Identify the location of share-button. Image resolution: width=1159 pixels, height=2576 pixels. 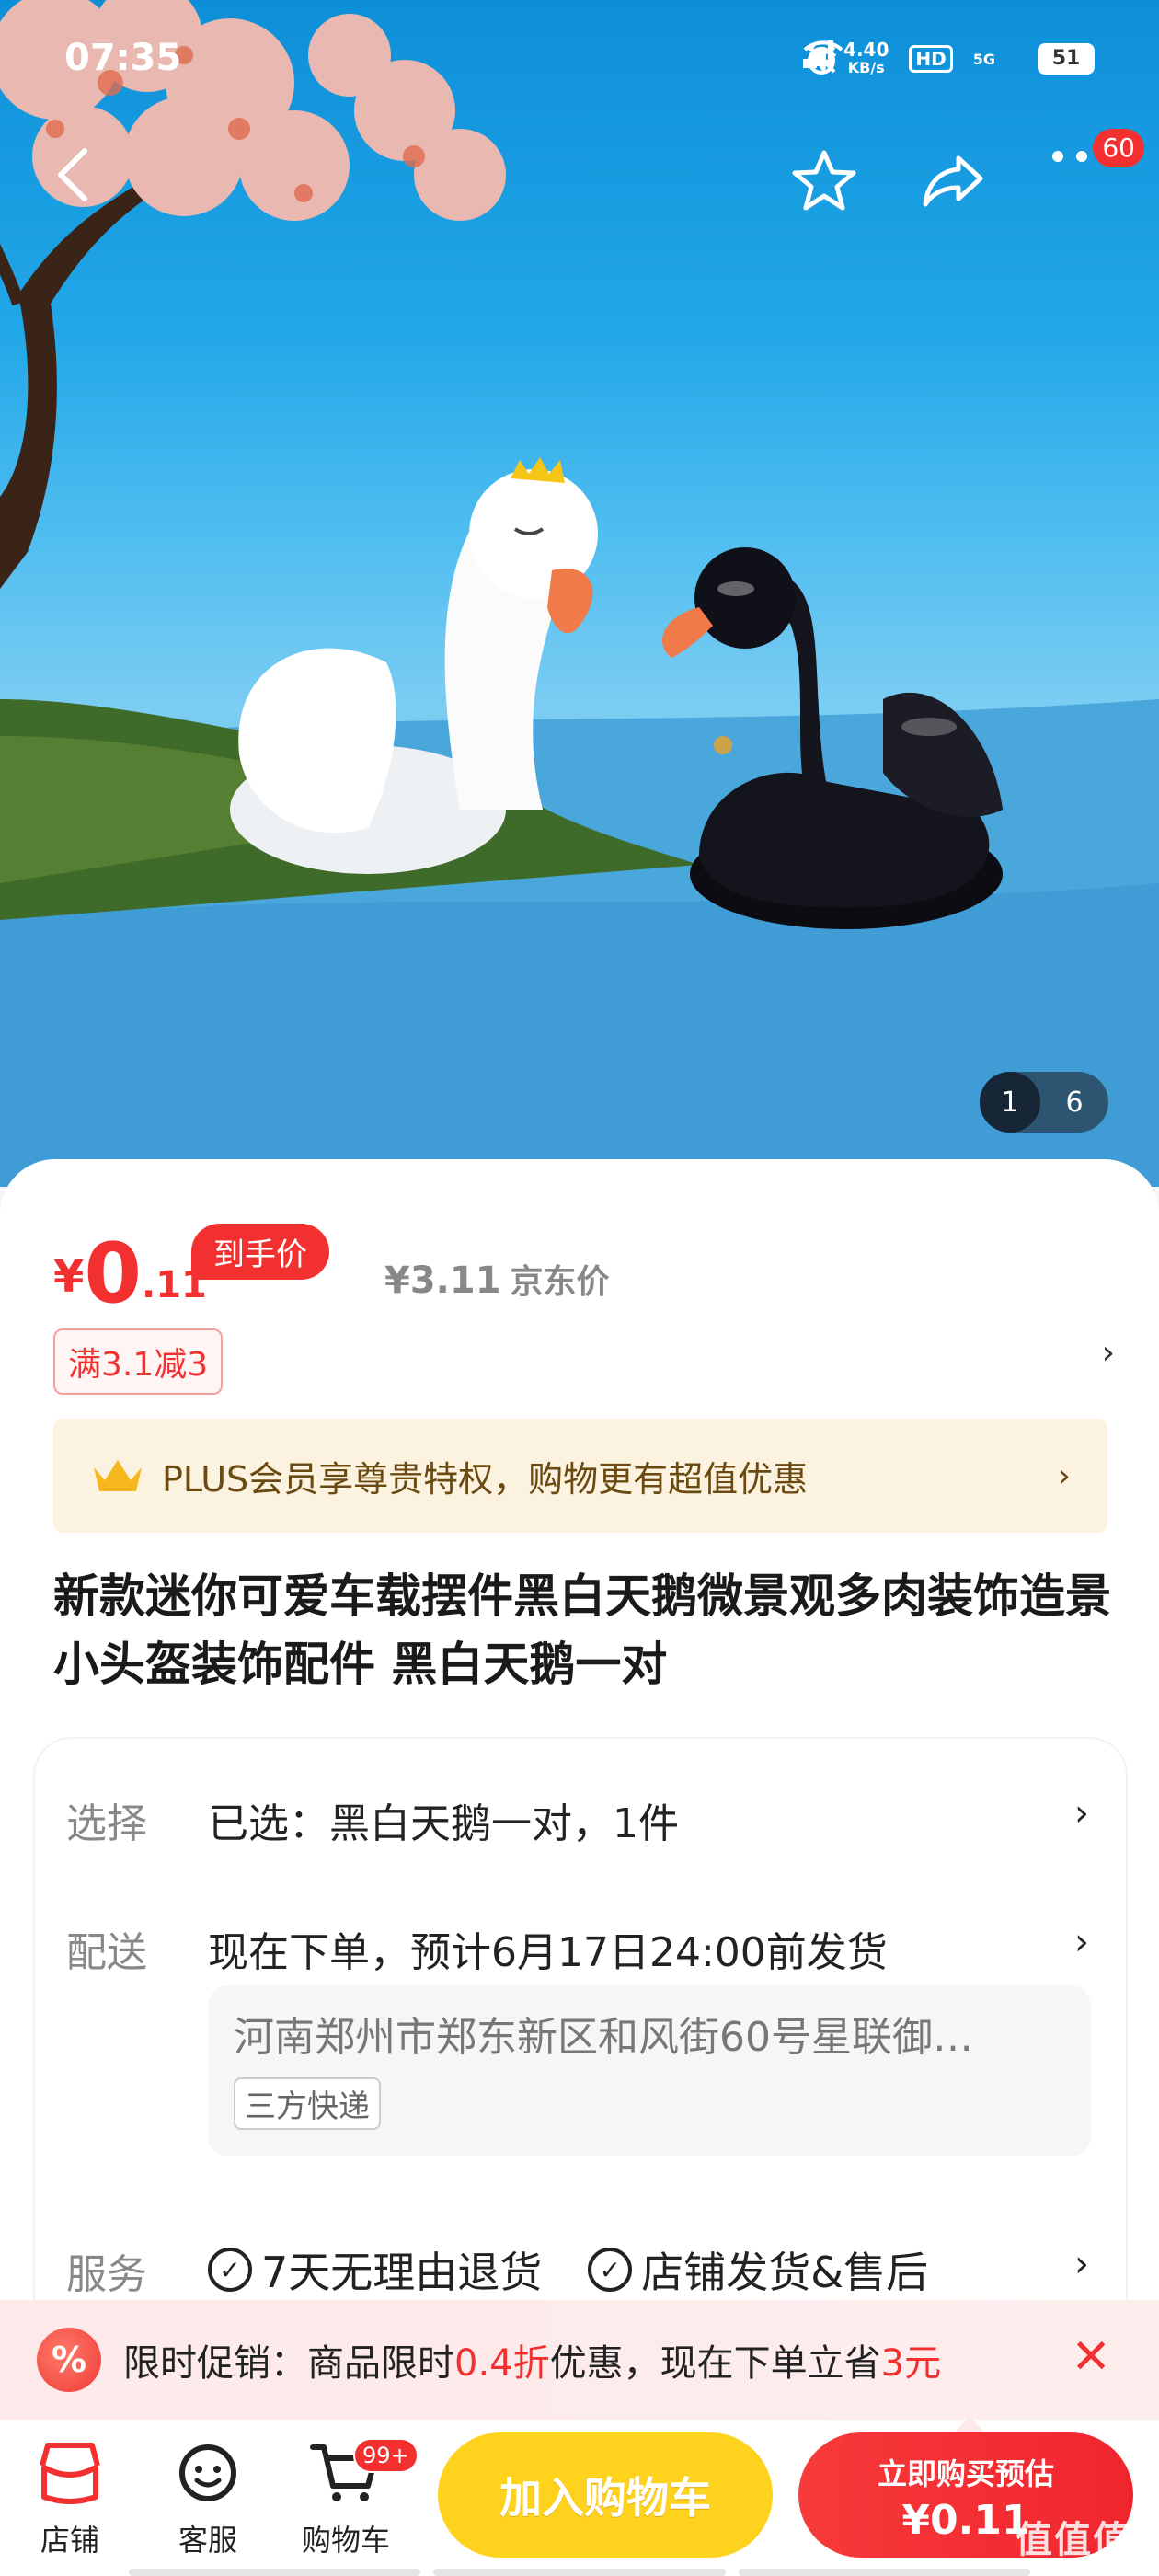
(956, 184).